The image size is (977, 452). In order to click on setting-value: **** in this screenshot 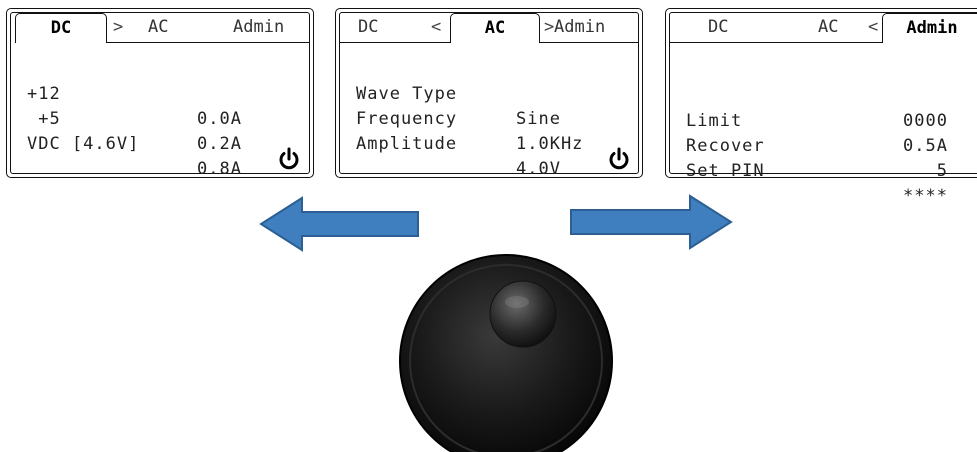, I will do `click(925, 196)`.